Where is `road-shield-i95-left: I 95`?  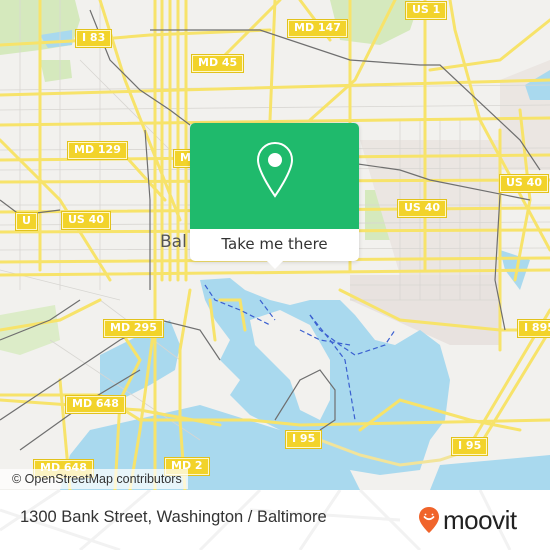
road-shield-i95-left: I 95 is located at coordinates (303, 439).